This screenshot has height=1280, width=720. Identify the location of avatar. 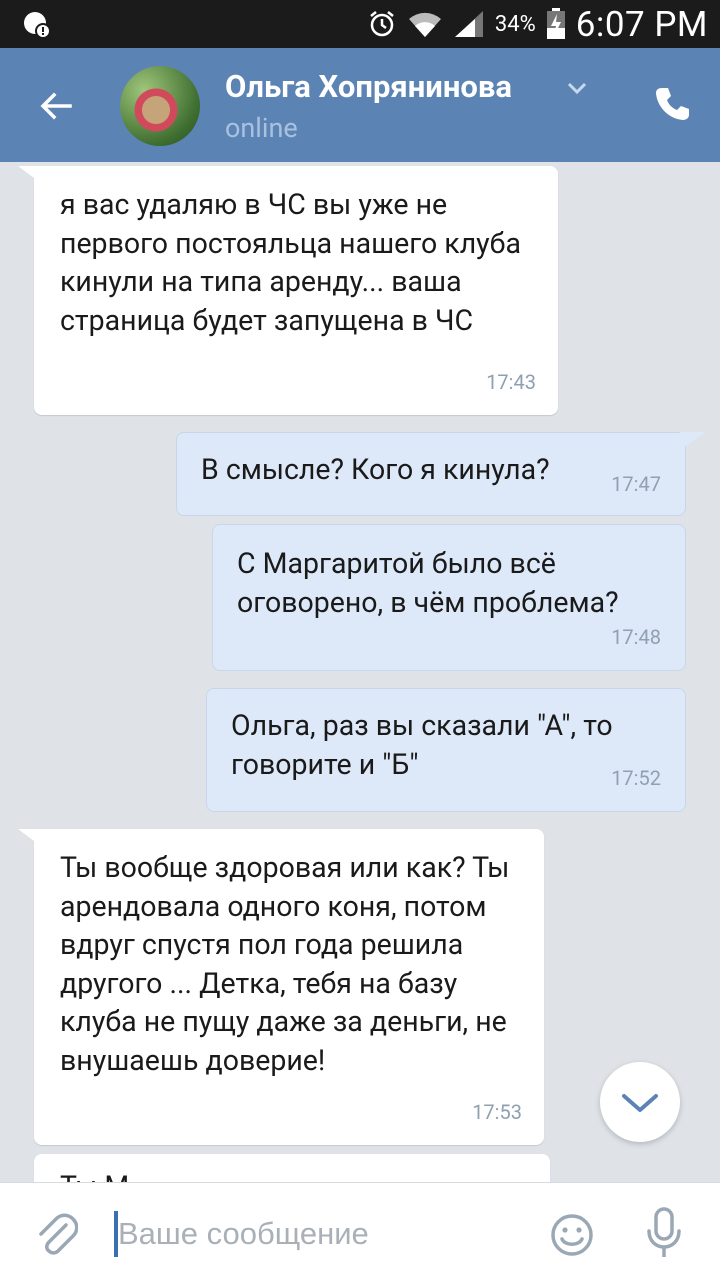
(160, 106).